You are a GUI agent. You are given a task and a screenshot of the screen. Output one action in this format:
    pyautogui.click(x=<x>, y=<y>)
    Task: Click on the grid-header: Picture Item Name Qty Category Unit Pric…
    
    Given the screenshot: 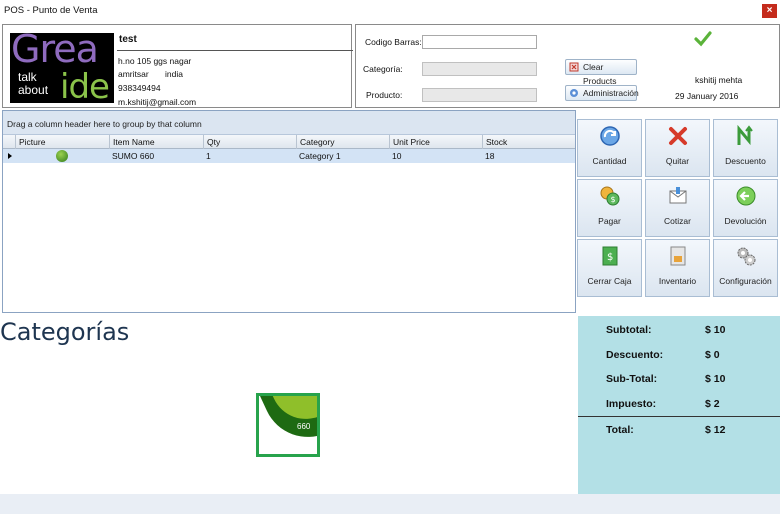 What is the action you would take?
    pyautogui.click(x=289, y=142)
    